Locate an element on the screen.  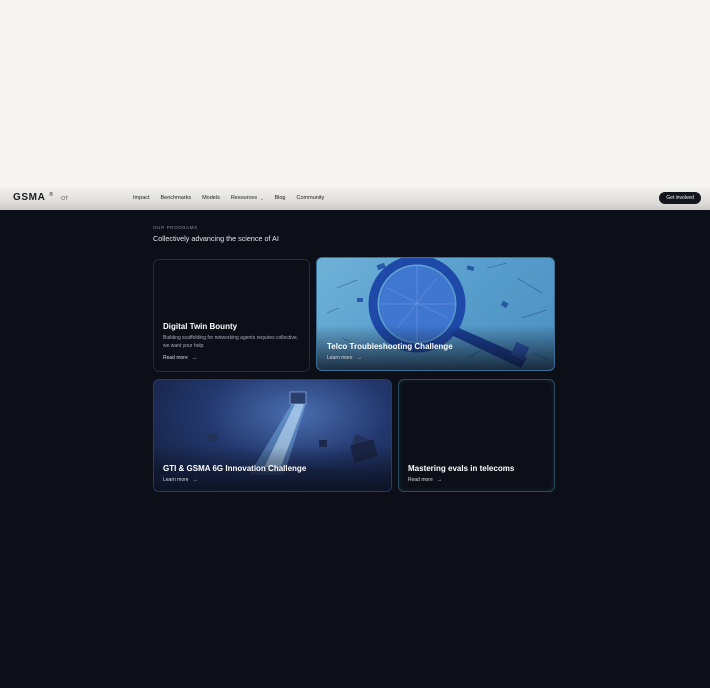
logo-registered-mark: ® is located at coordinates (51, 195).